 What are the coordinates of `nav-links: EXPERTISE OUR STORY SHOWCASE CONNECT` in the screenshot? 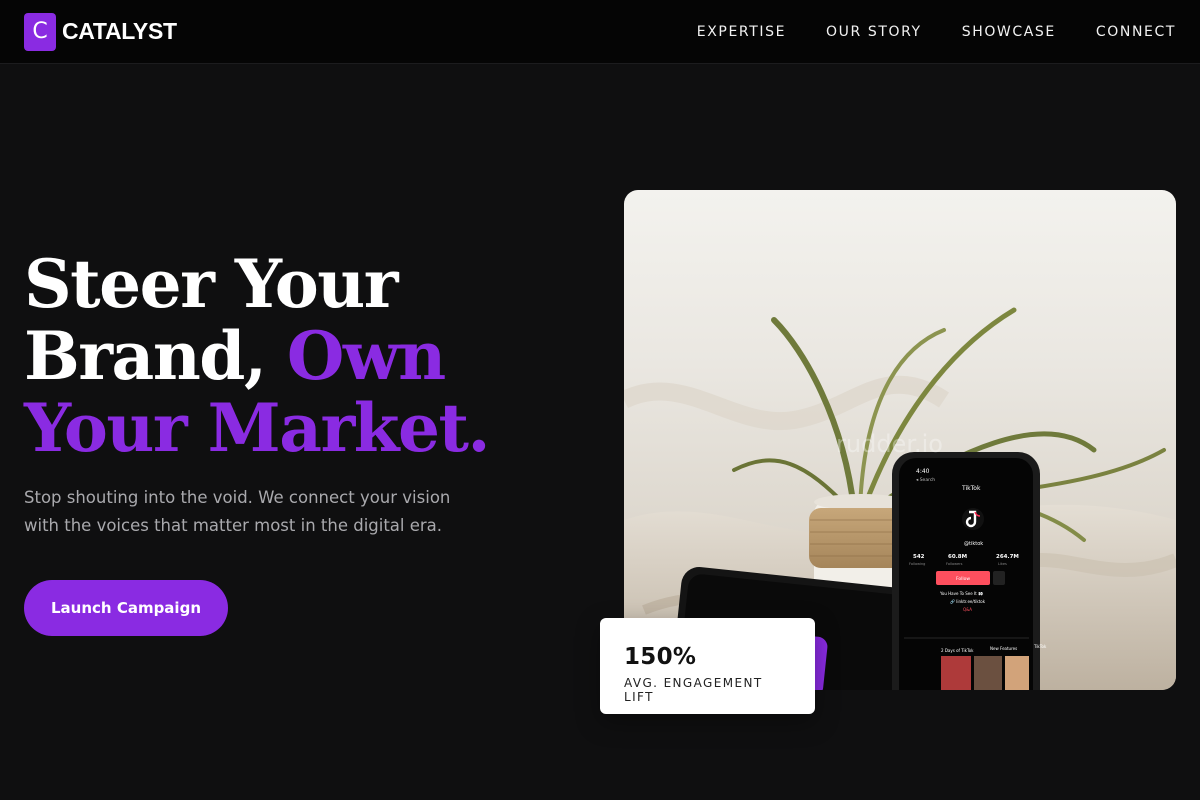 It's located at (936, 32).